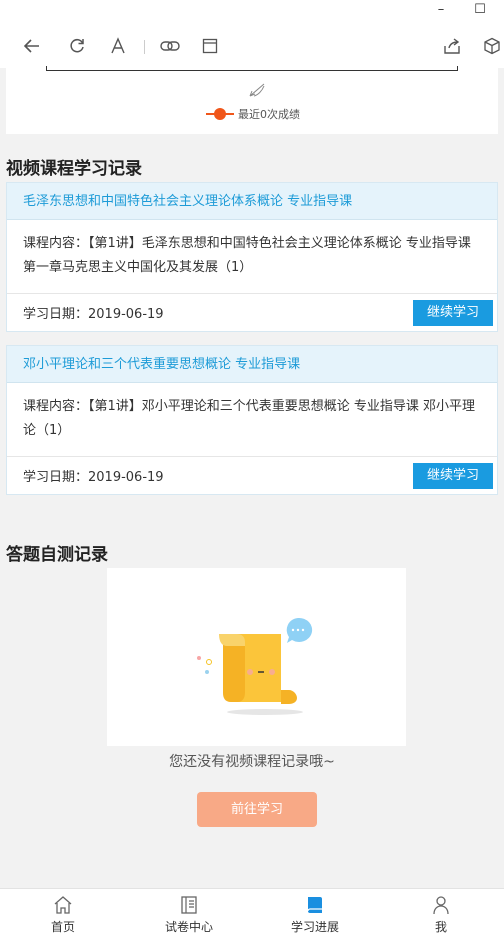 The image size is (504, 938). I want to click on tab-paper-center: 试卷中心, so click(189, 913).